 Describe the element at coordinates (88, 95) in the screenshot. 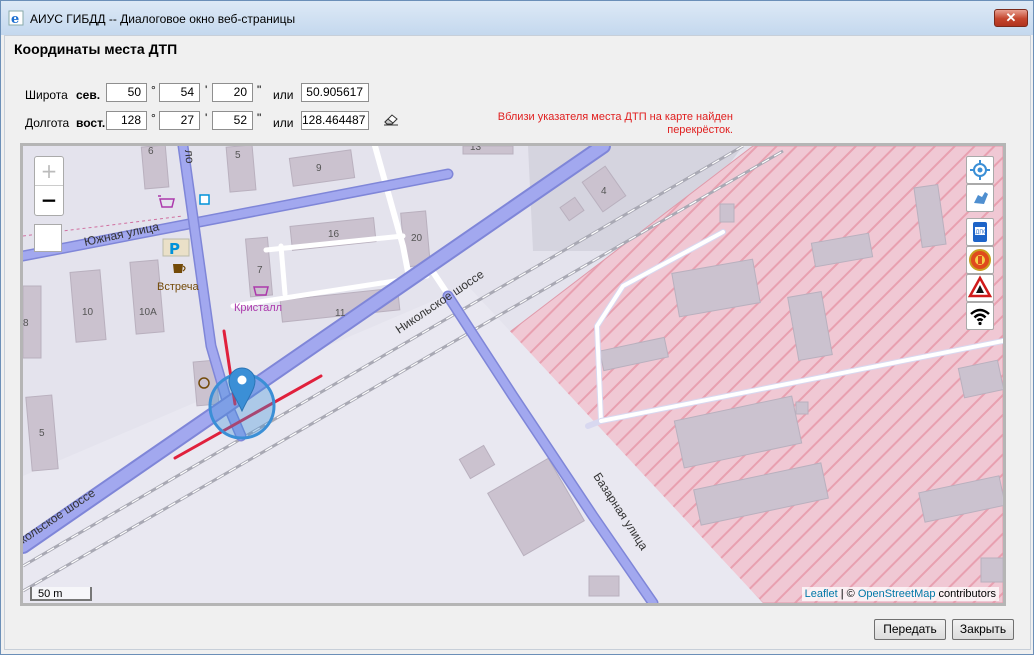

I see `latitude-hemisphere: сев.` at that location.